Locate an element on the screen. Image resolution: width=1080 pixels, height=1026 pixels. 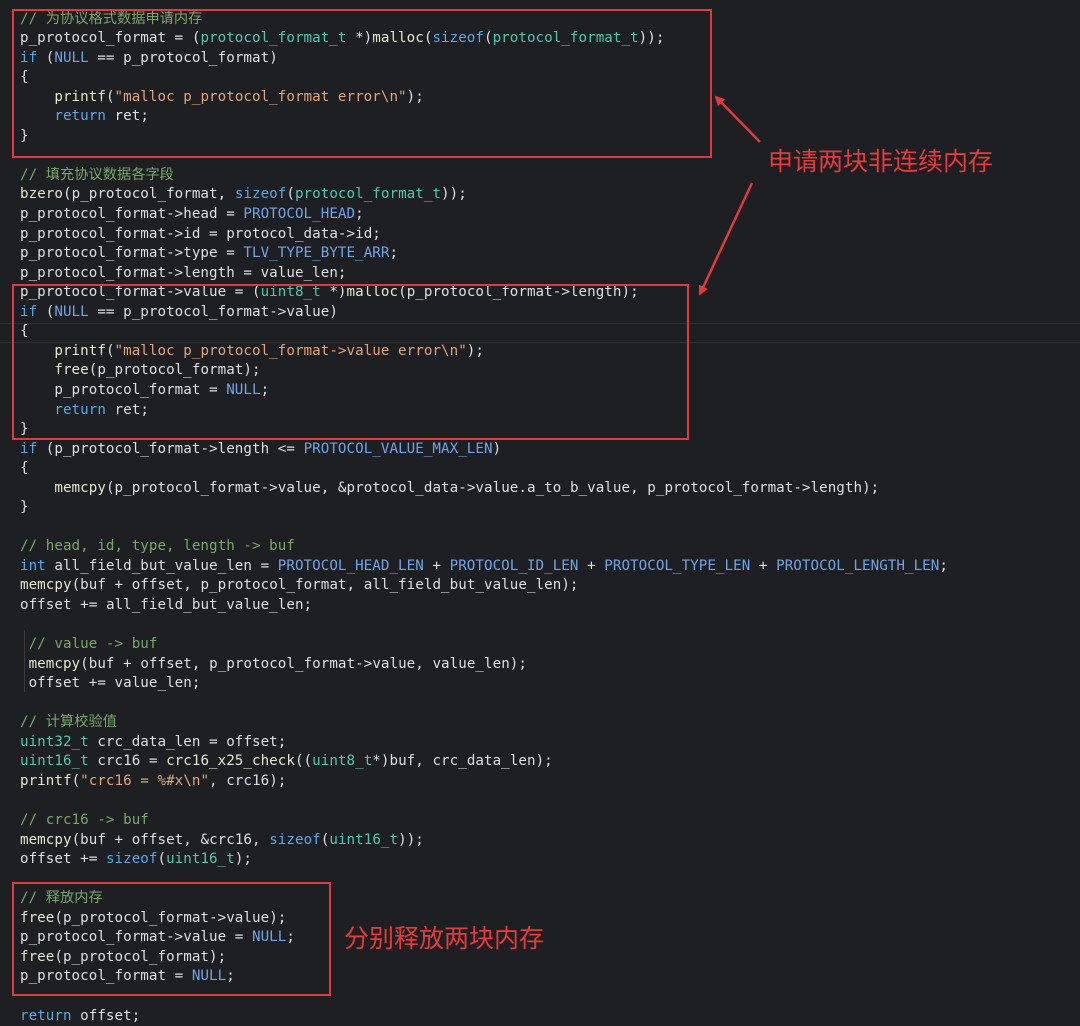
arrow-to-first-block is located at coordinates (737, 119).